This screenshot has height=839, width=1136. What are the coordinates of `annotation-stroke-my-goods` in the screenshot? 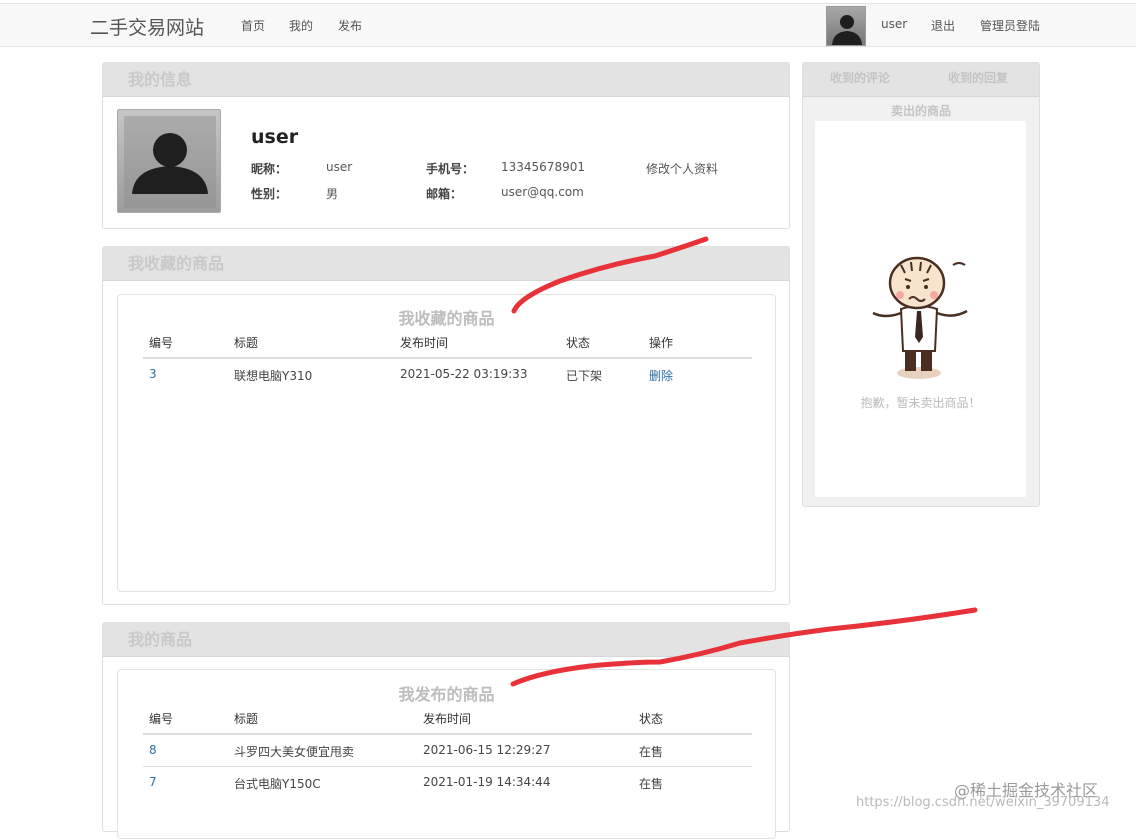 It's located at (744, 647).